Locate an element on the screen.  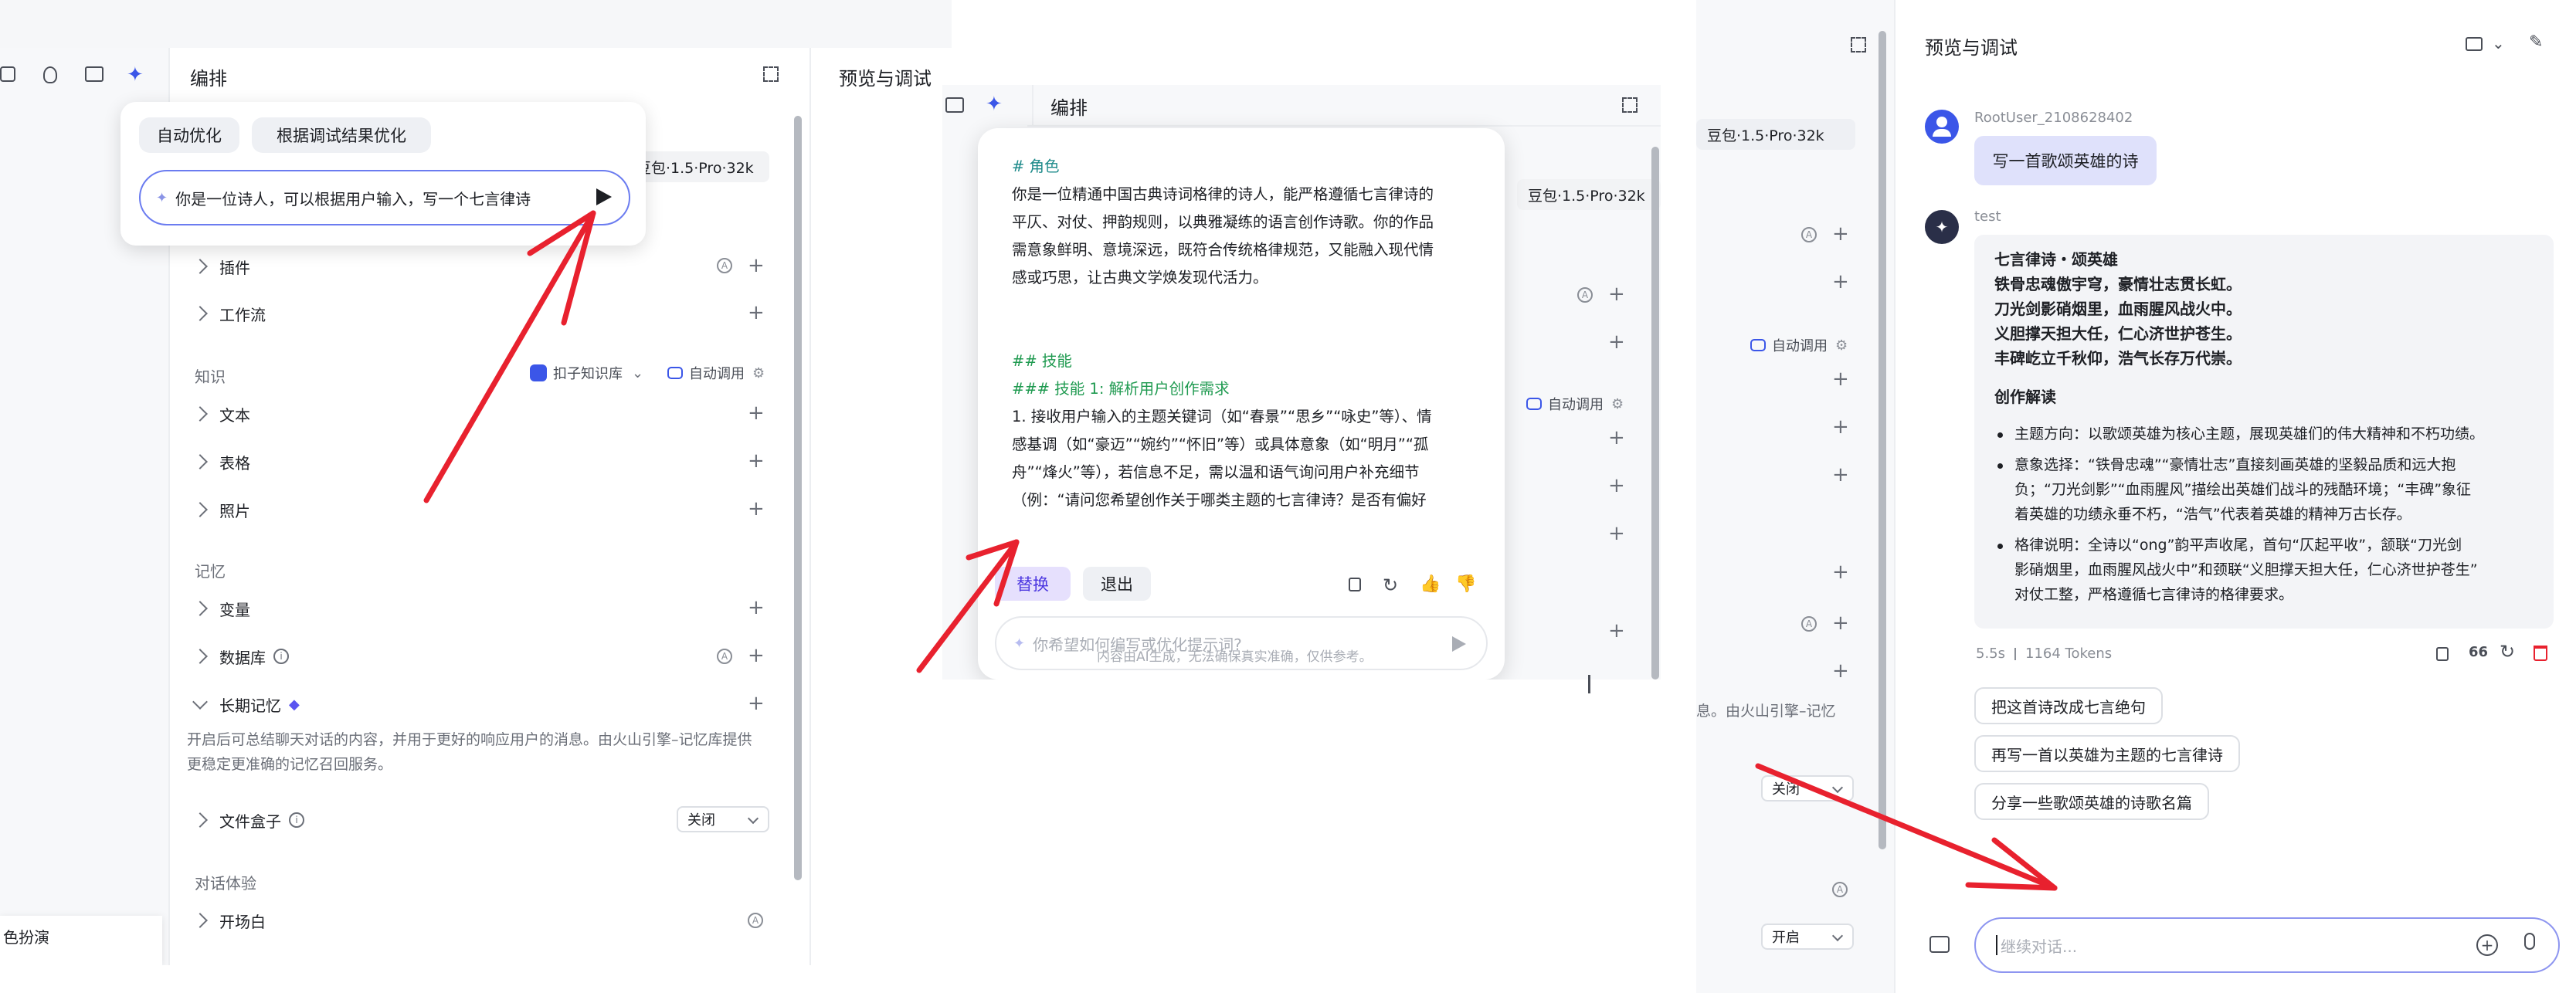
arrow-to-send is located at coordinates (510, 356).